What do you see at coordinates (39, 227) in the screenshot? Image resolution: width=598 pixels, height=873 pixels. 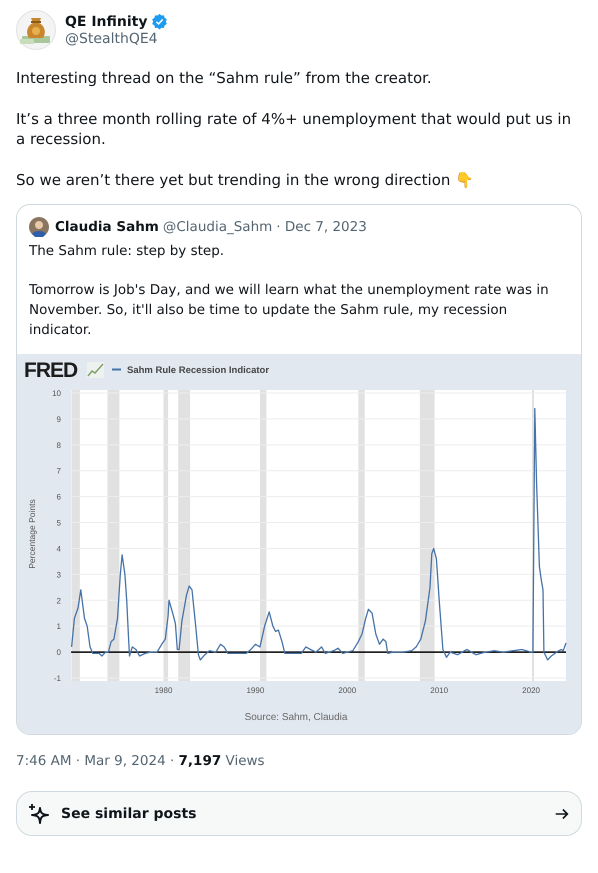 I see `avatar` at bounding box center [39, 227].